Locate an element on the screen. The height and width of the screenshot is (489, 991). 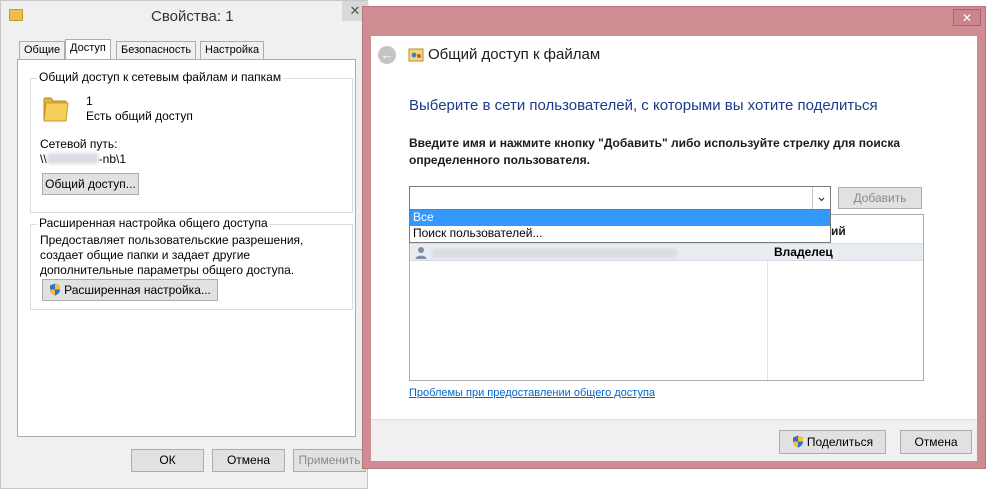
advanced-share-group-label: Расширенная настройка общего доступа is located at coordinates (153, 223).